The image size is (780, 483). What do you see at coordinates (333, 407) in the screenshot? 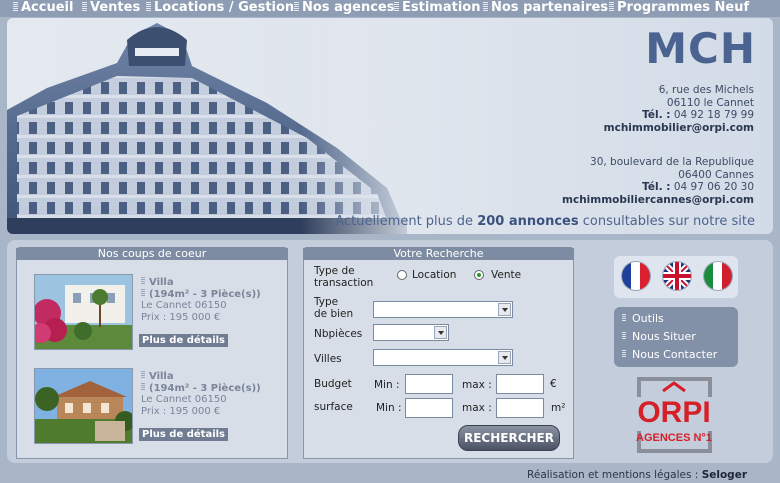
I see `surface-label: surface` at bounding box center [333, 407].